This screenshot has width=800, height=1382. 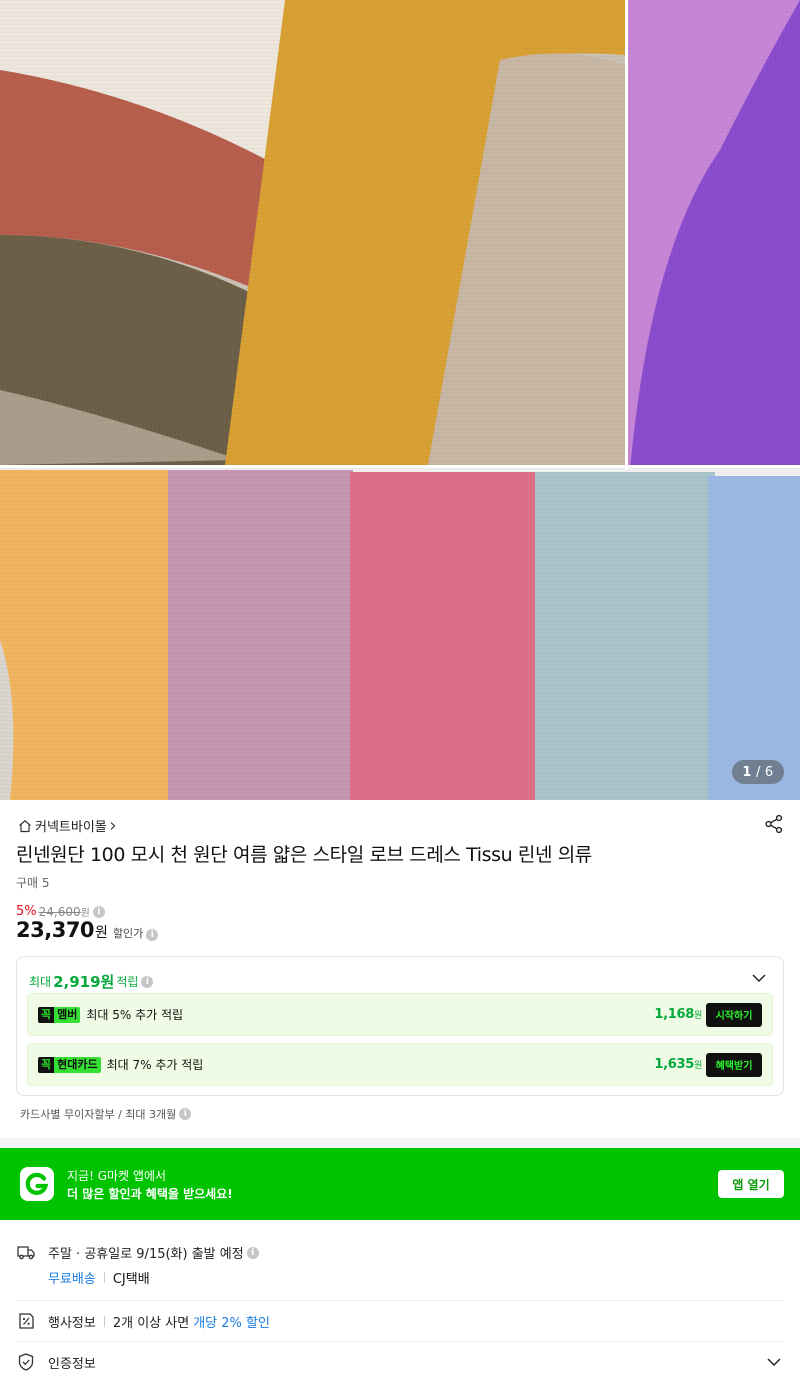 I want to click on banner-line-1: 지금! G마켓 앱에서, so click(x=117, y=1176).